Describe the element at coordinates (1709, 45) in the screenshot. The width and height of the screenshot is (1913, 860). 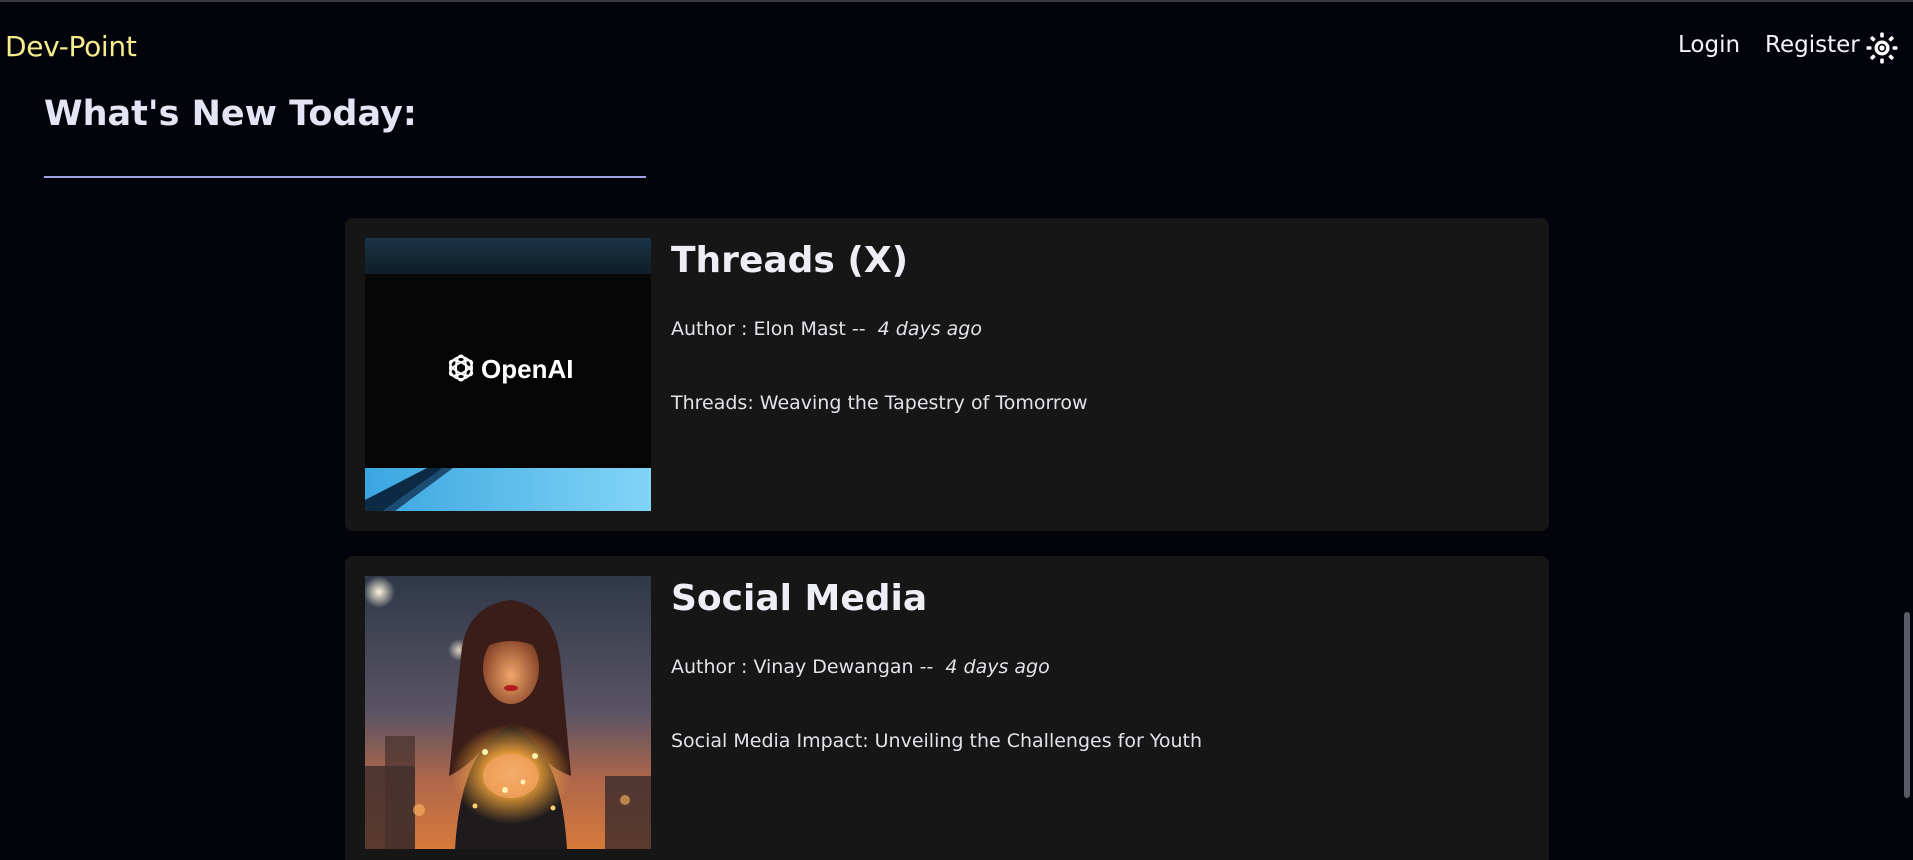
I see `login-link: Login` at that location.